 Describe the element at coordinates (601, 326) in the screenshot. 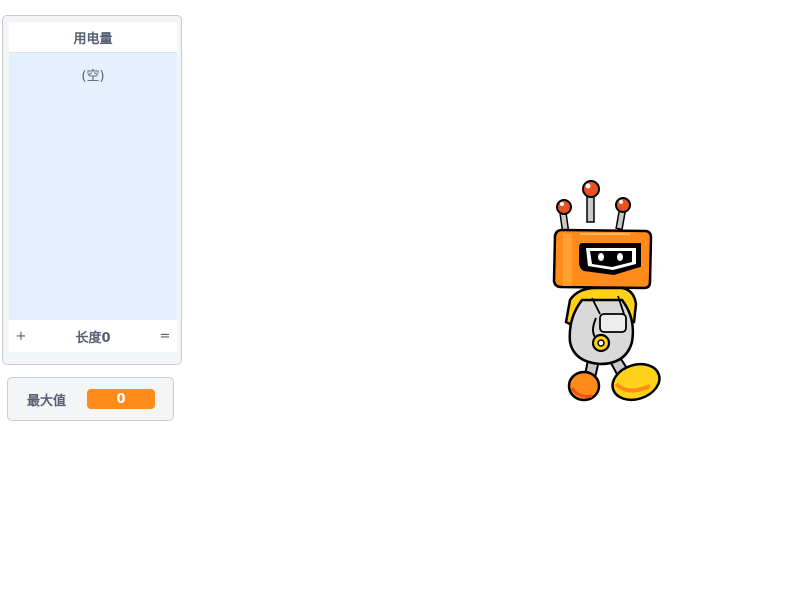

I see `body-group` at that location.